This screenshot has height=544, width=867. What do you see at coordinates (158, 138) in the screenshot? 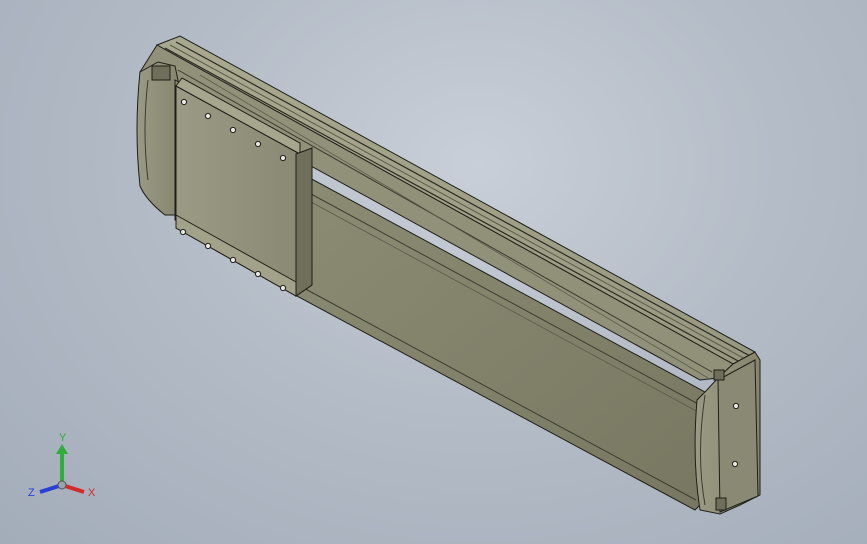
I see `left-end-cap` at bounding box center [158, 138].